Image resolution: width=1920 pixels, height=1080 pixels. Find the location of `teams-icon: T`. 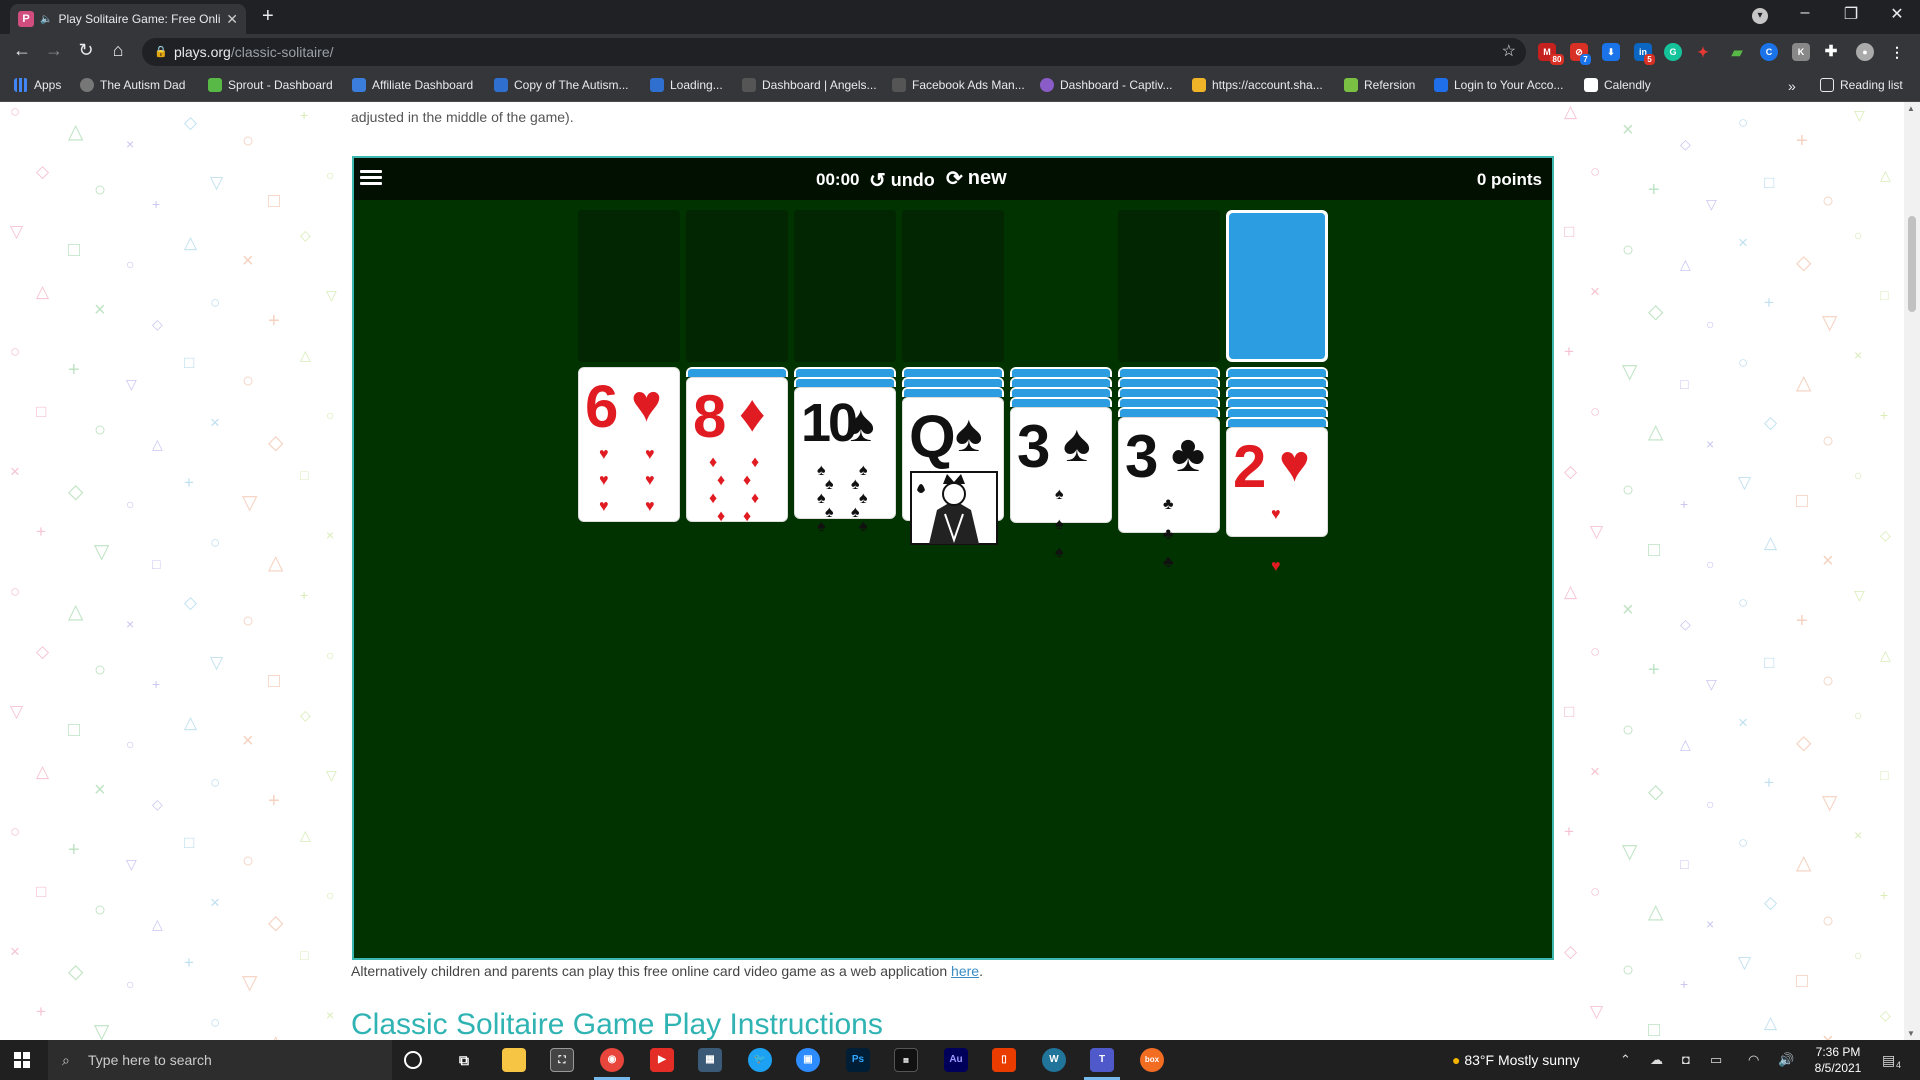

teams-icon: T is located at coordinates (1102, 1060).